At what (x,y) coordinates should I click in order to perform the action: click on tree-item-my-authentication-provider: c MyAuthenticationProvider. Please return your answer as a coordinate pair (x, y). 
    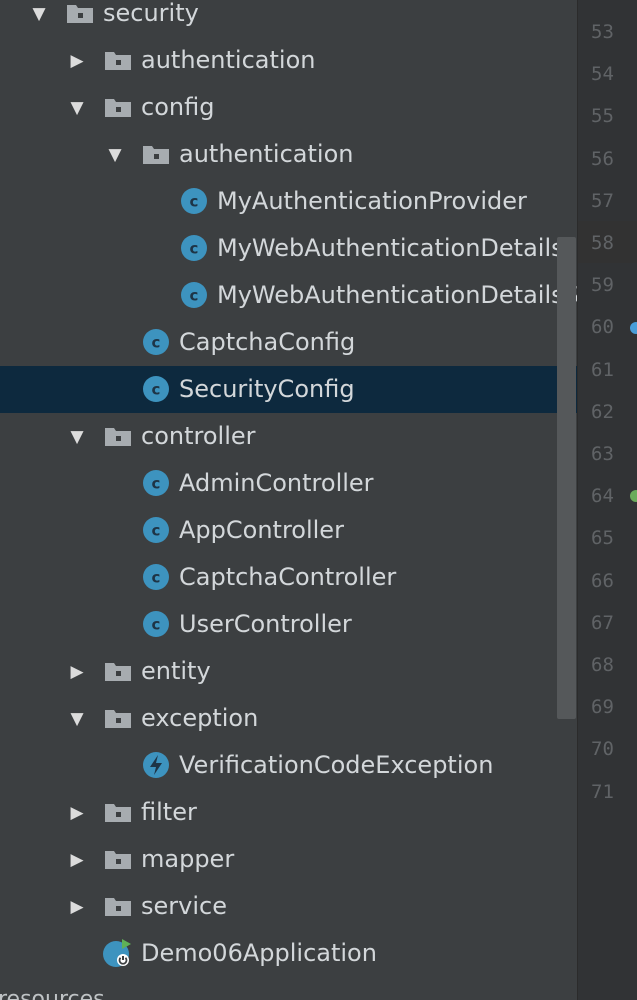
    Looking at the image, I should click on (288, 201).